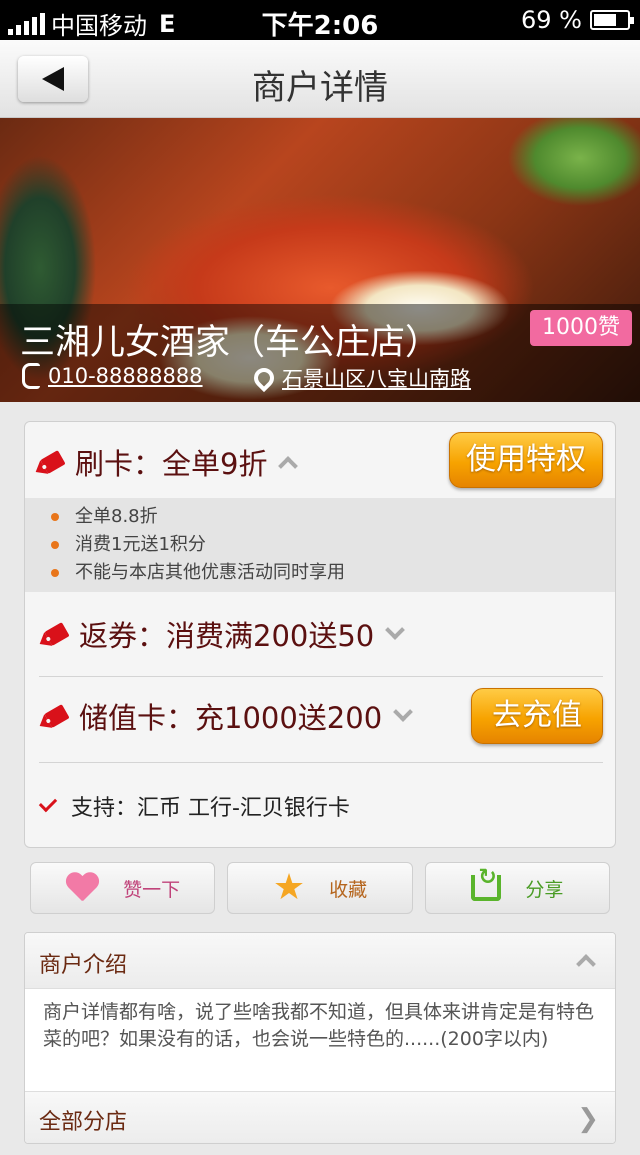 The width and height of the screenshot is (640, 1155). I want to click on share-icon, so click(486, 883).